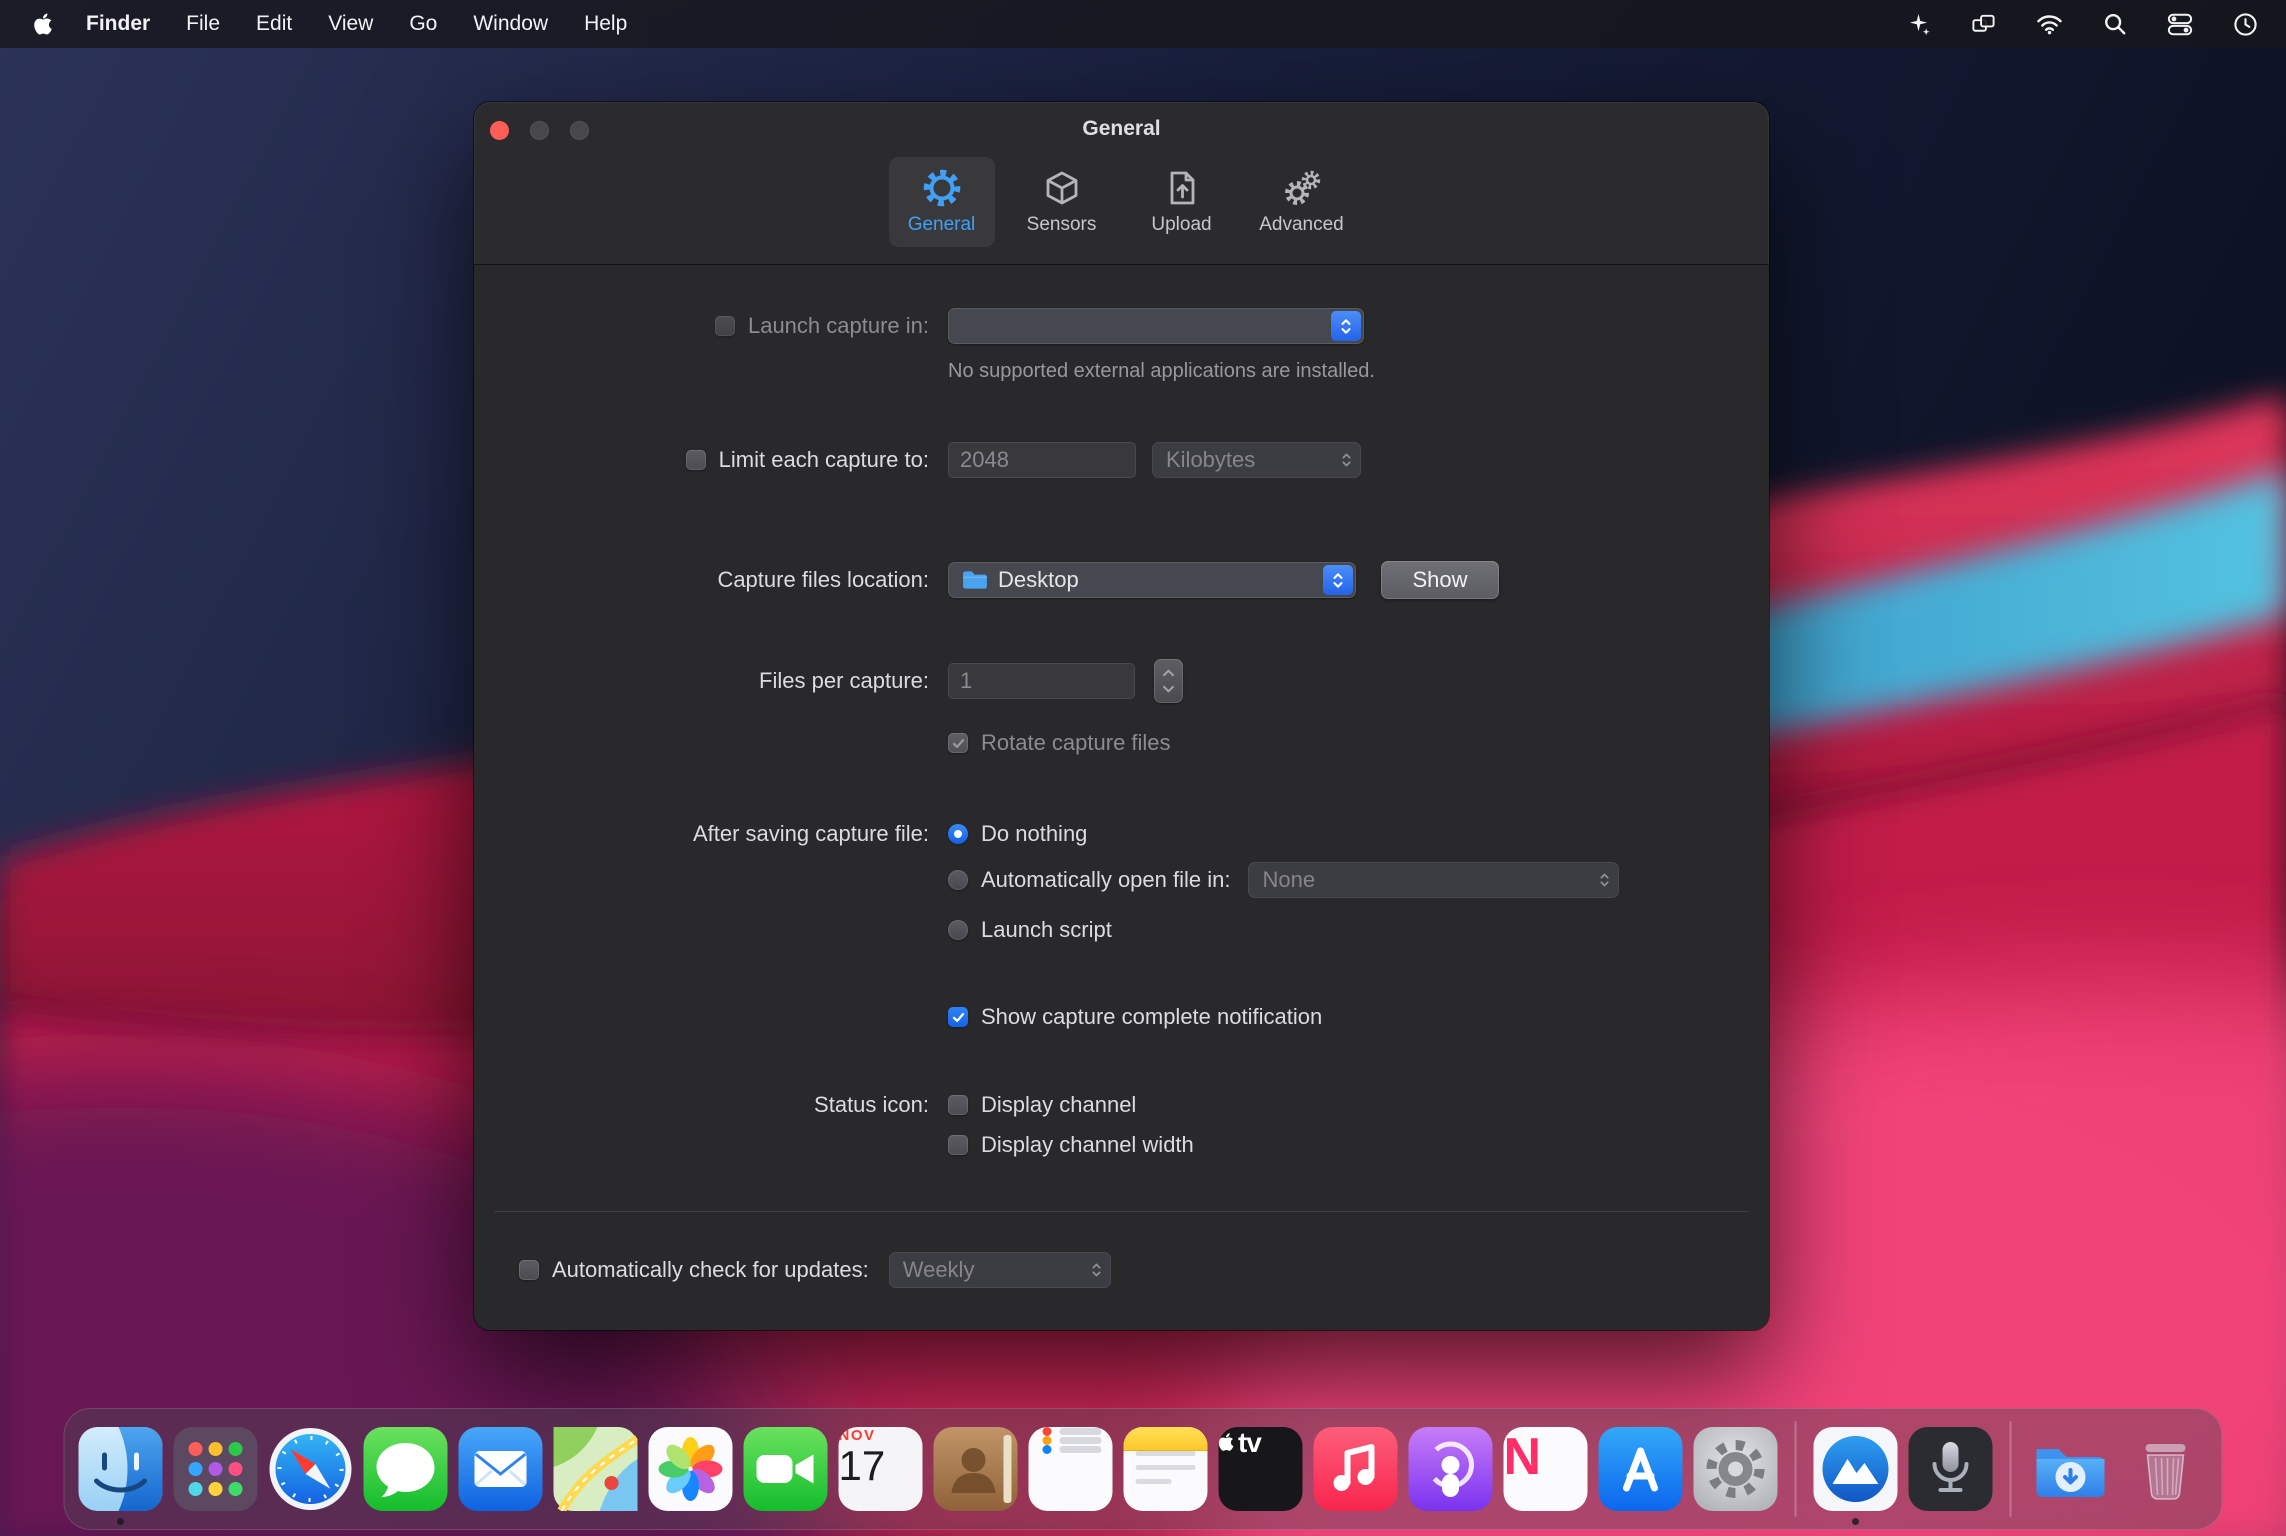  What do you see at coordinates (120, 1521) in the screenshot?
I see `running-indicator` at bounding box center [120, 1521].